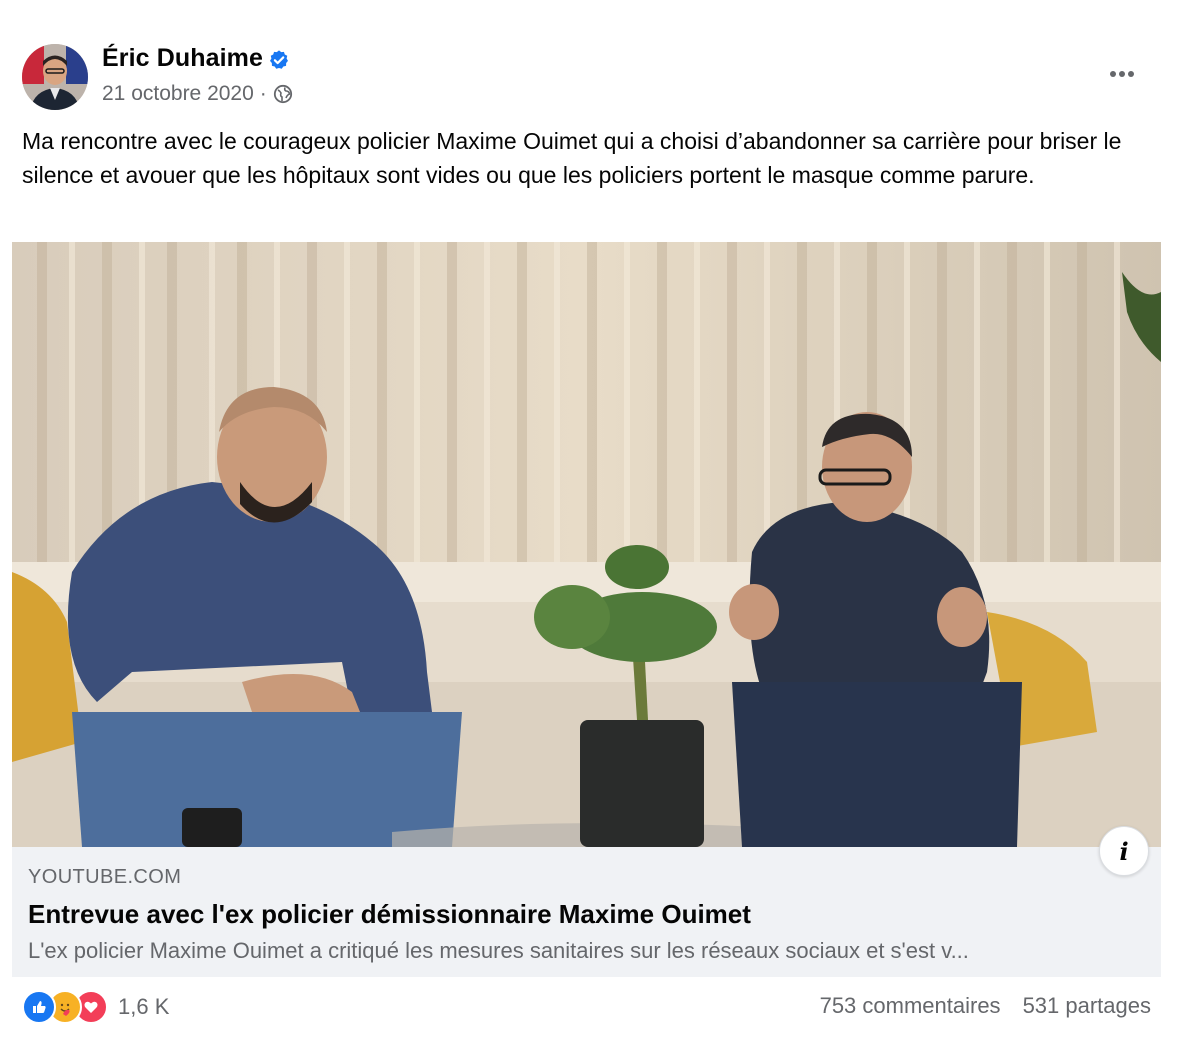 This screenshot has width=1200, height=1057. Describe the element at coordinates (39, 1007) in the screenshot. I see `like-icon` at that location.